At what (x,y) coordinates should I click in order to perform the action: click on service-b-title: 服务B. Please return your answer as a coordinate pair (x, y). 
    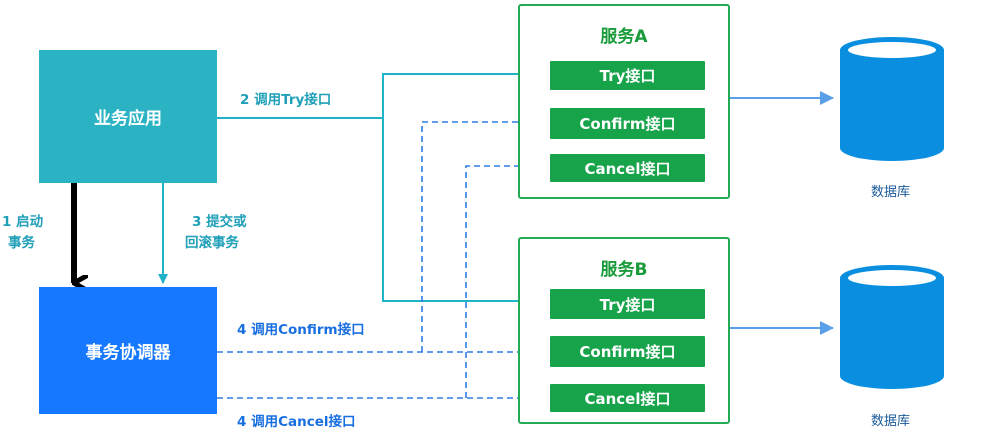
    Looking at the image, I should click on (624, 270).